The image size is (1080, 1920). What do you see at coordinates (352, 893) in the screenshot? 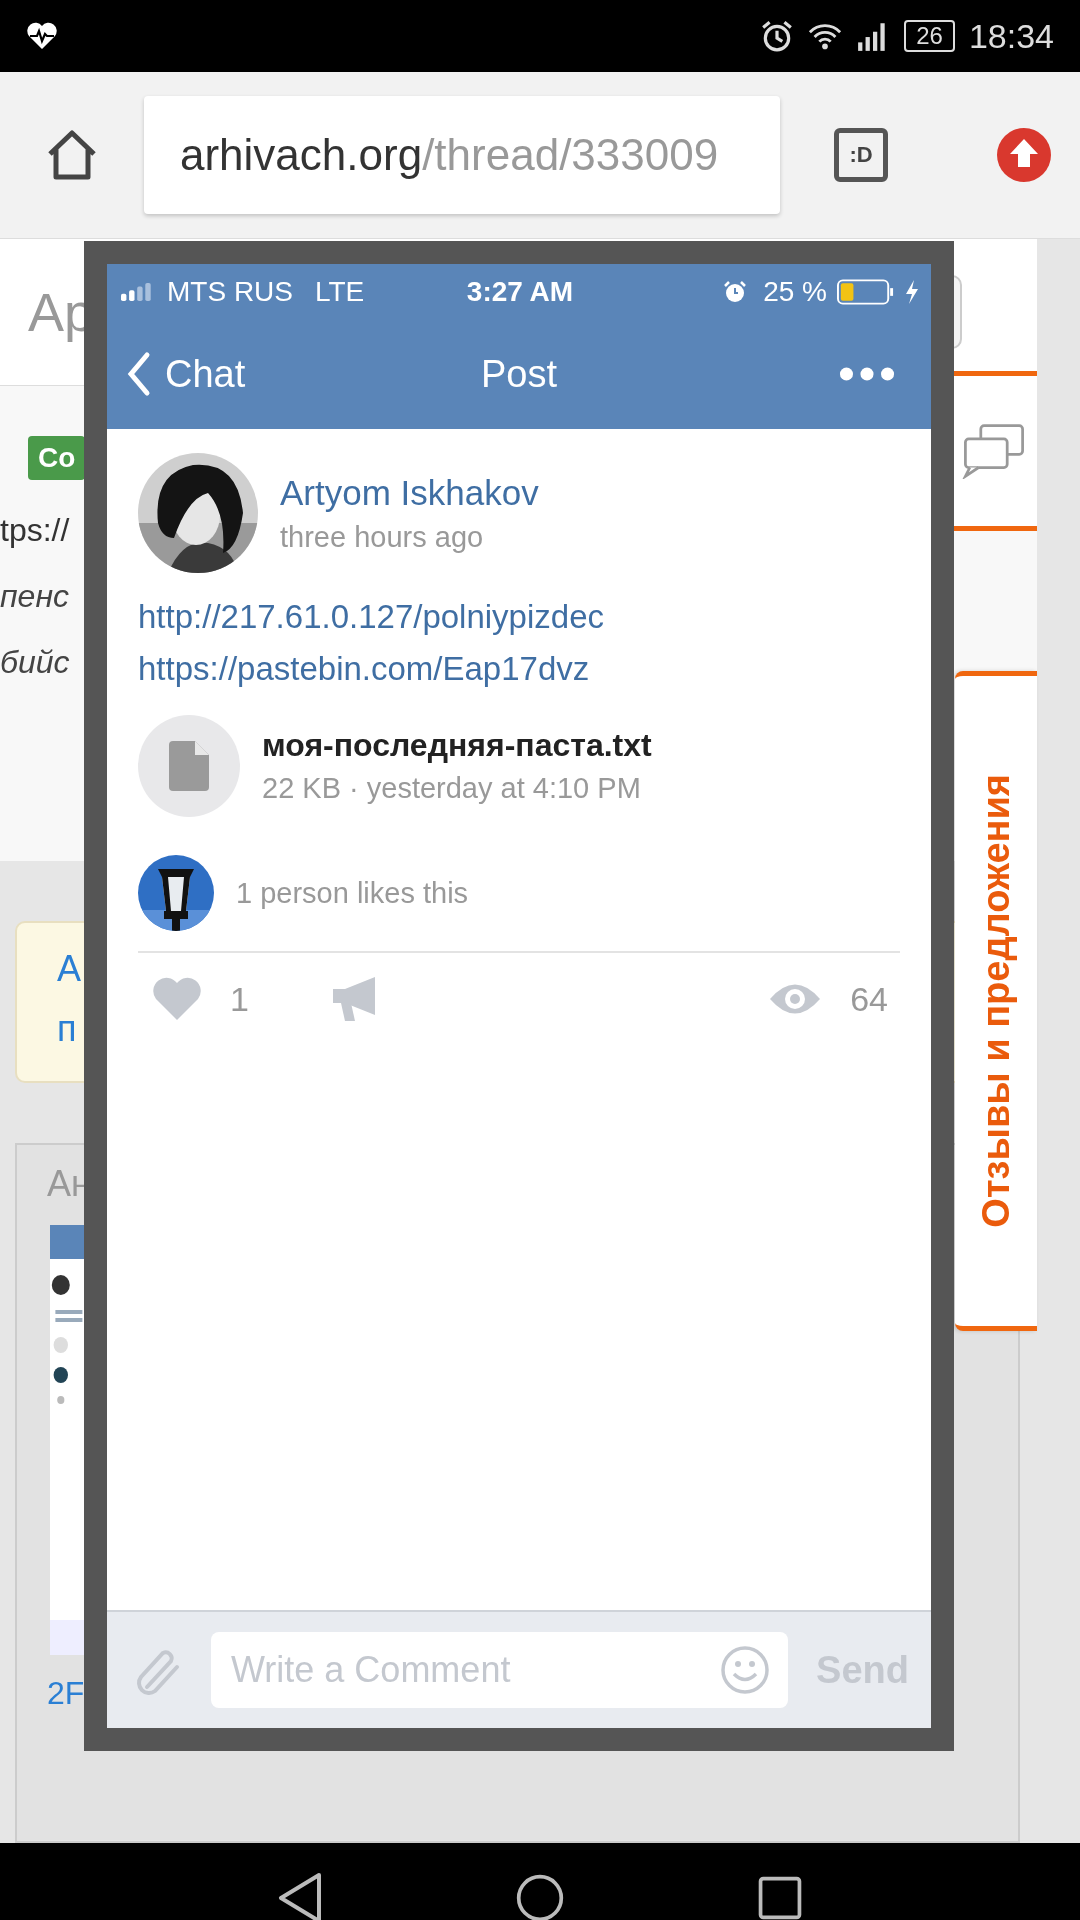
I see `likes-summary: 1 person likes this` at bounding box center [352, 893].